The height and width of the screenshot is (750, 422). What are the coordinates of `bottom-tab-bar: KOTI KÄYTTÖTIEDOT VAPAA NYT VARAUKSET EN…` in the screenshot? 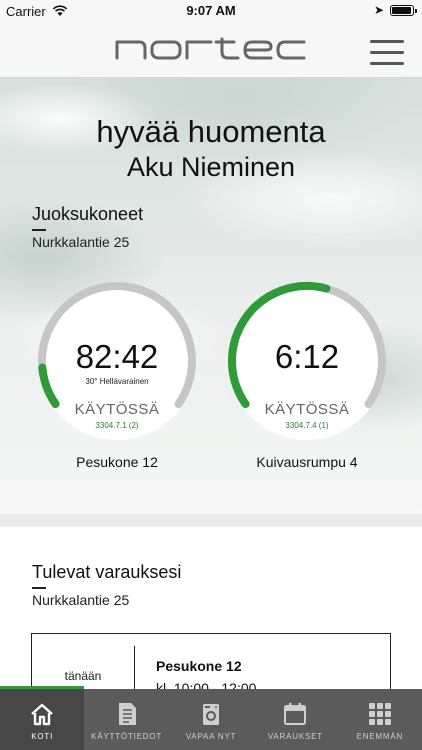 It's located at (211, 719).